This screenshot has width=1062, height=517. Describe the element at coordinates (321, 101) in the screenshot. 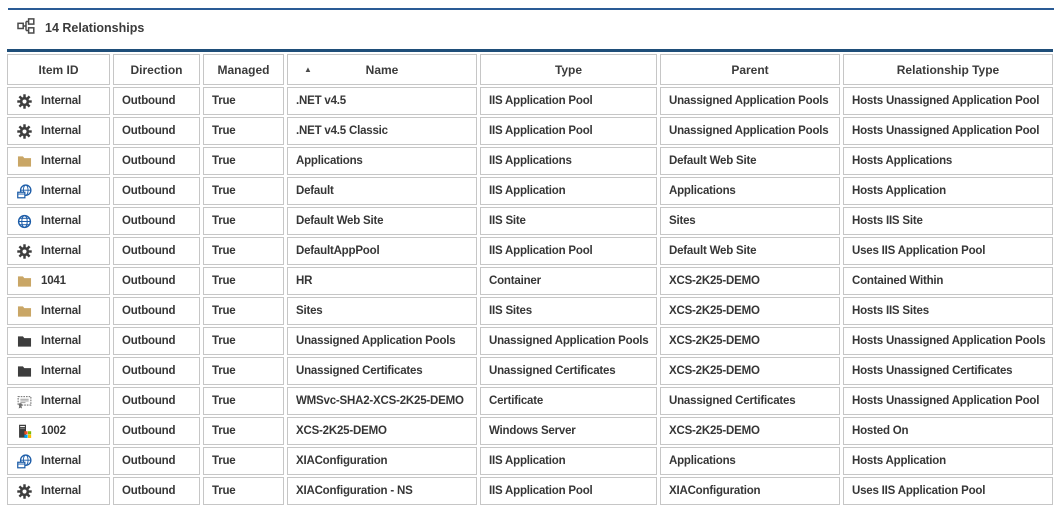

I see `name-value: .NET v4.5` at that location.